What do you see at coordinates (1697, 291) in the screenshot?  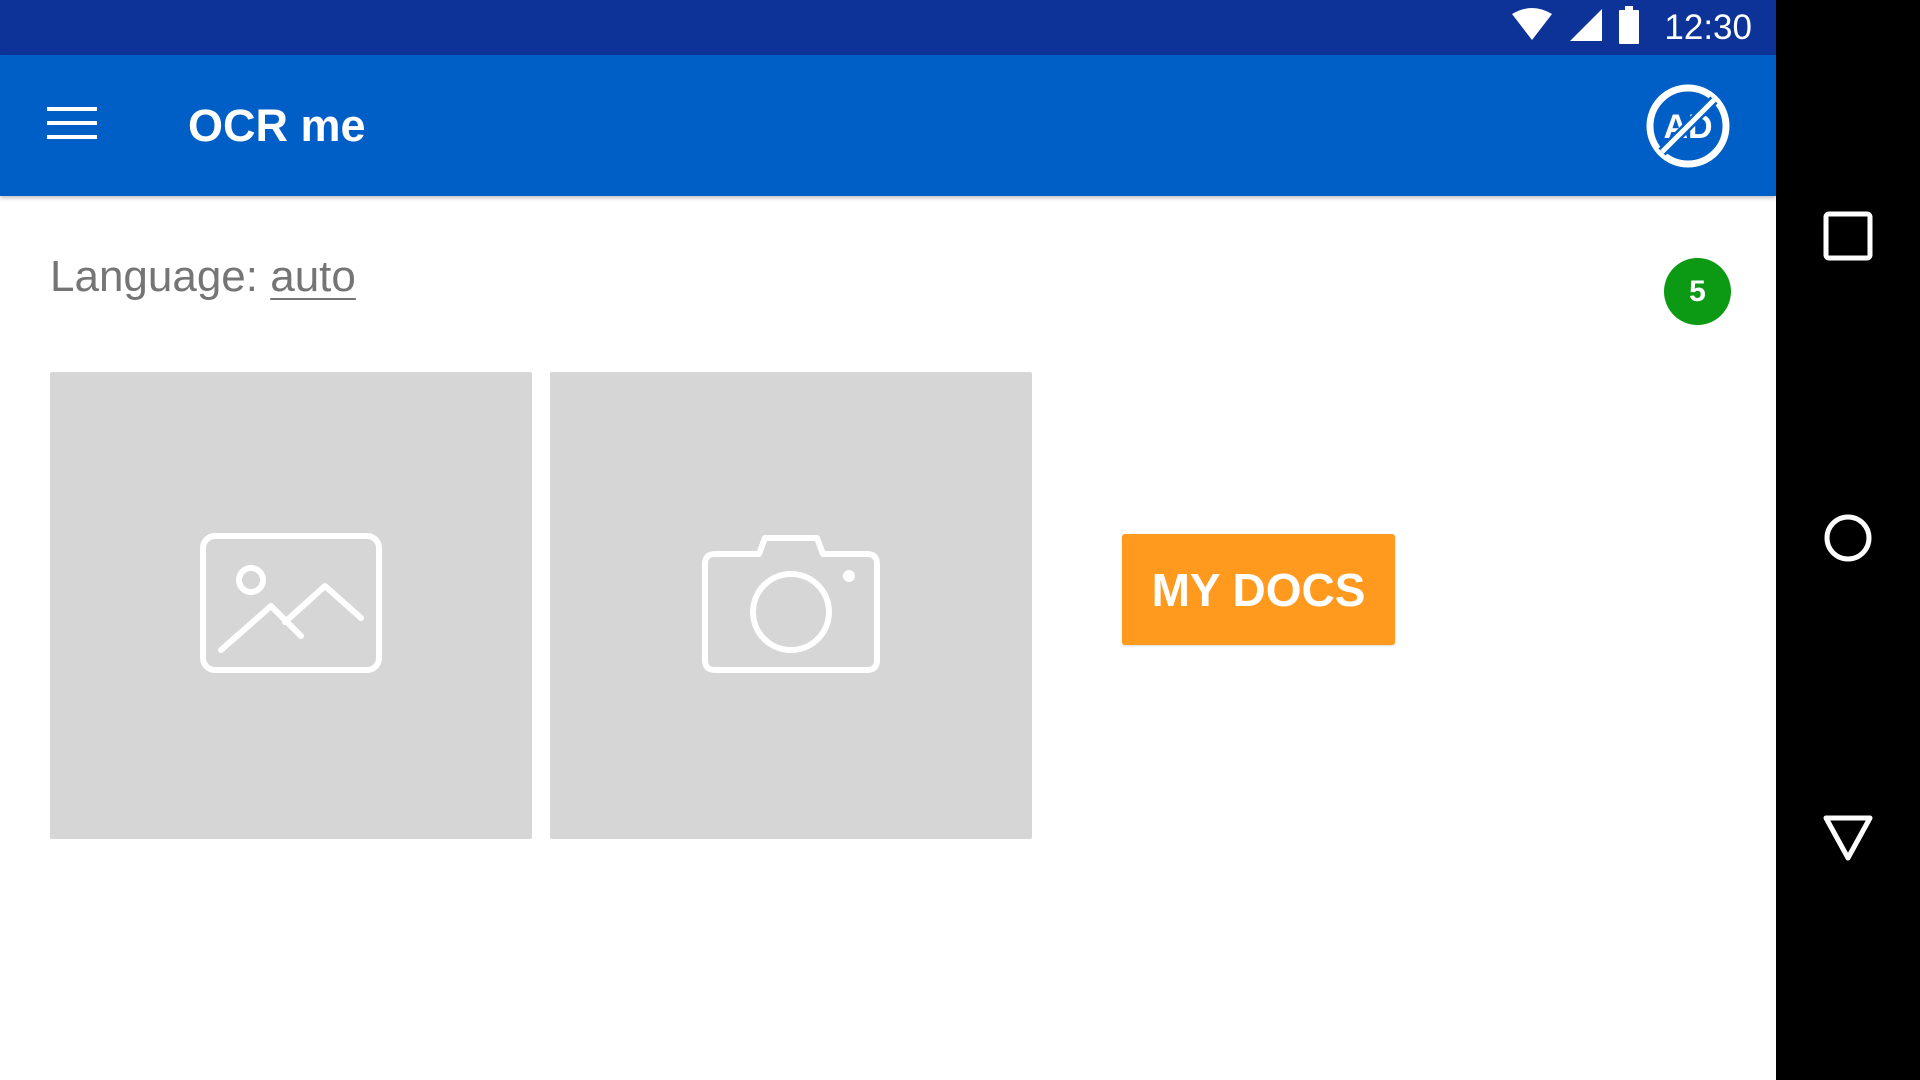 I see `document-count-badge: 5` at bounding box center [1697, 291].